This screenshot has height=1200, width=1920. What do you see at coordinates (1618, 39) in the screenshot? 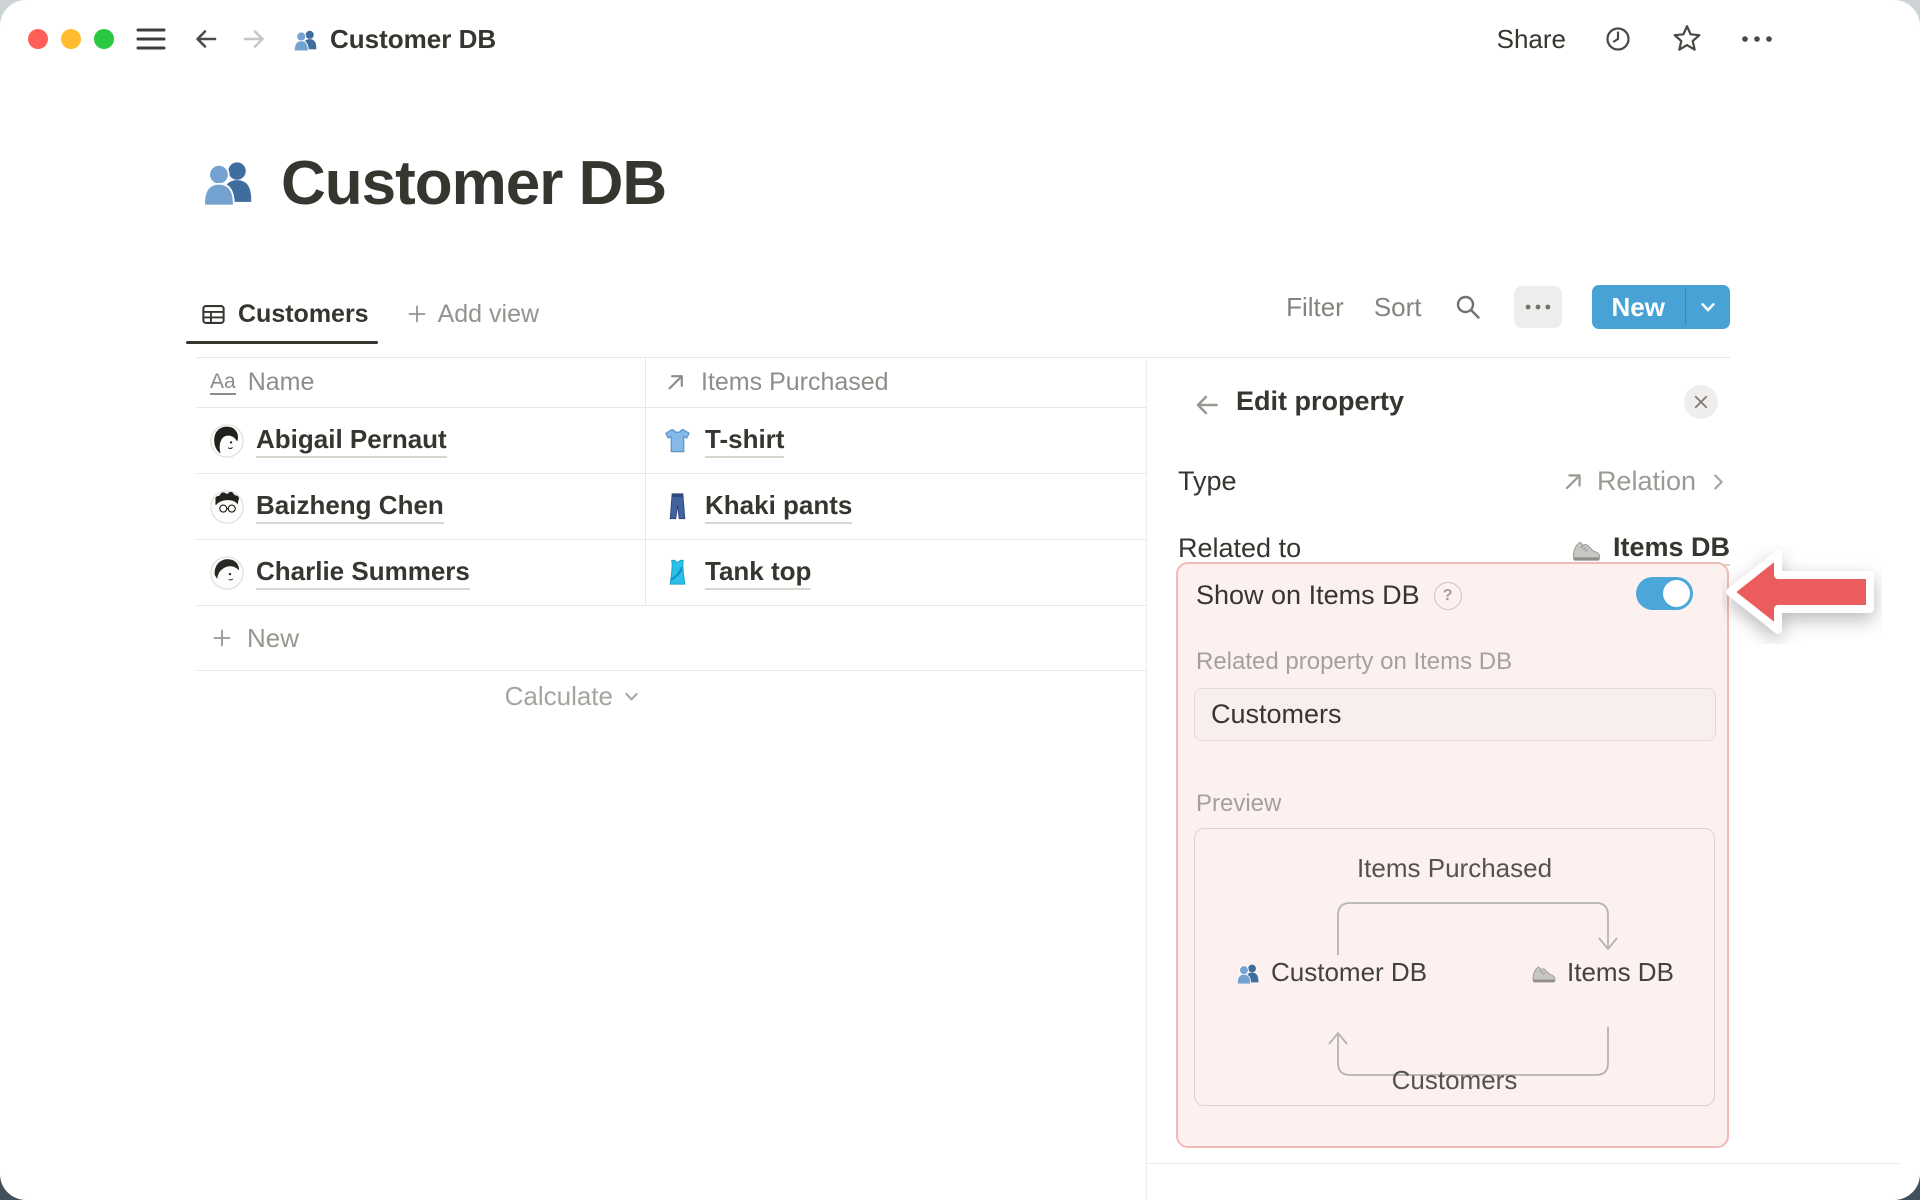
I see `history-clock-icon` at bounding box center [1618, 39].